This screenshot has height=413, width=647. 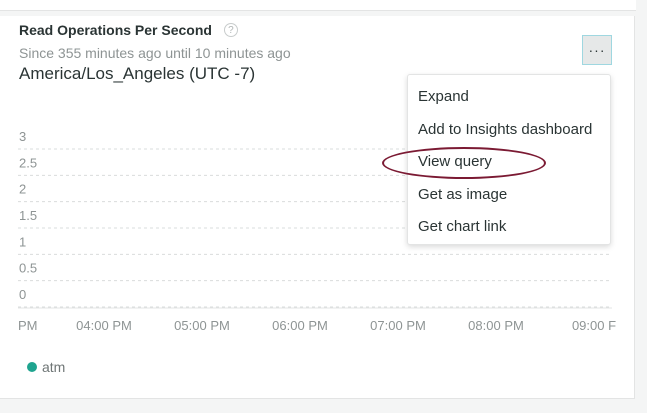 What do you see at coordinates (28, 162) in the screenshot?
I see `y-tick-label: 2.5` at bounding box center [28, 162].